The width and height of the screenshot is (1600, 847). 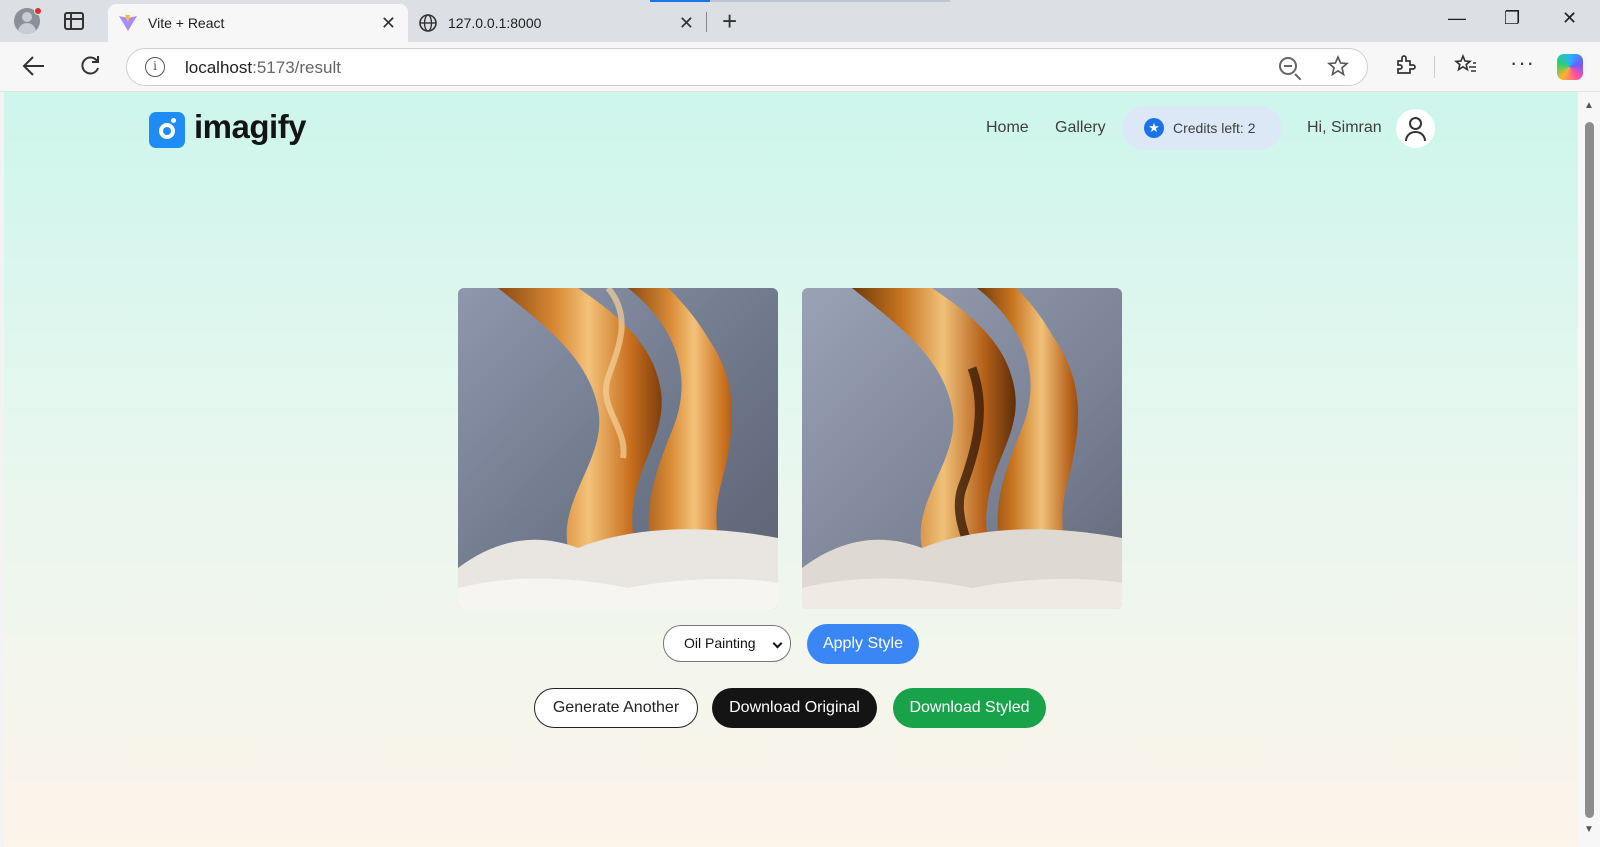 I want to click on tab-divider, so click(x=706, y=22).